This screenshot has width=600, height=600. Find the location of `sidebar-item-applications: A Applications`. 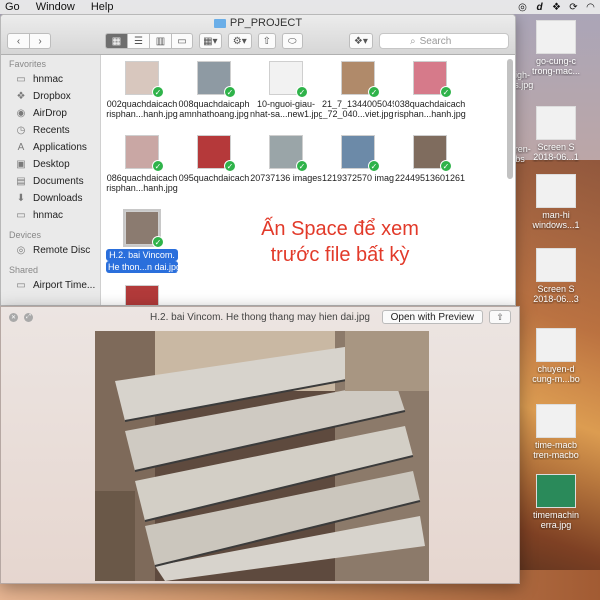

sidebar-item-applications: A Applications is located at coordinates (50, 147).